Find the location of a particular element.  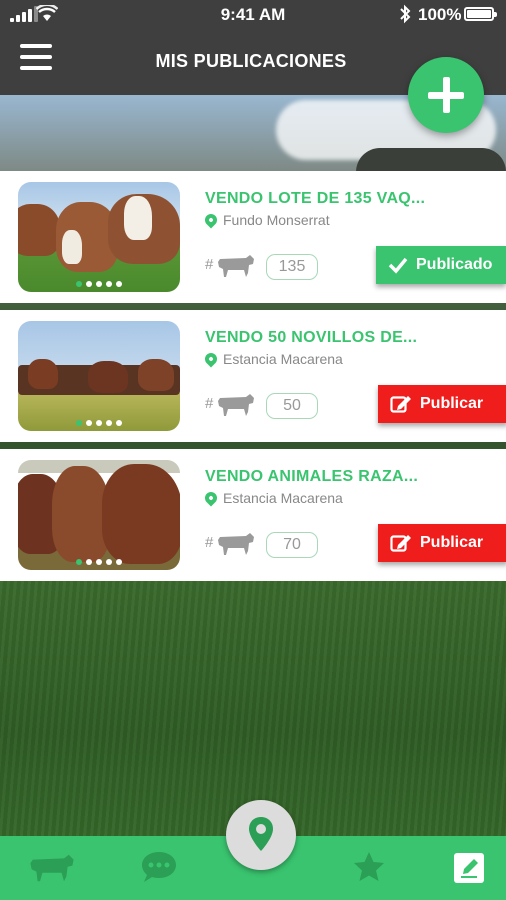

star-icon is located at coordinates (369, 867).